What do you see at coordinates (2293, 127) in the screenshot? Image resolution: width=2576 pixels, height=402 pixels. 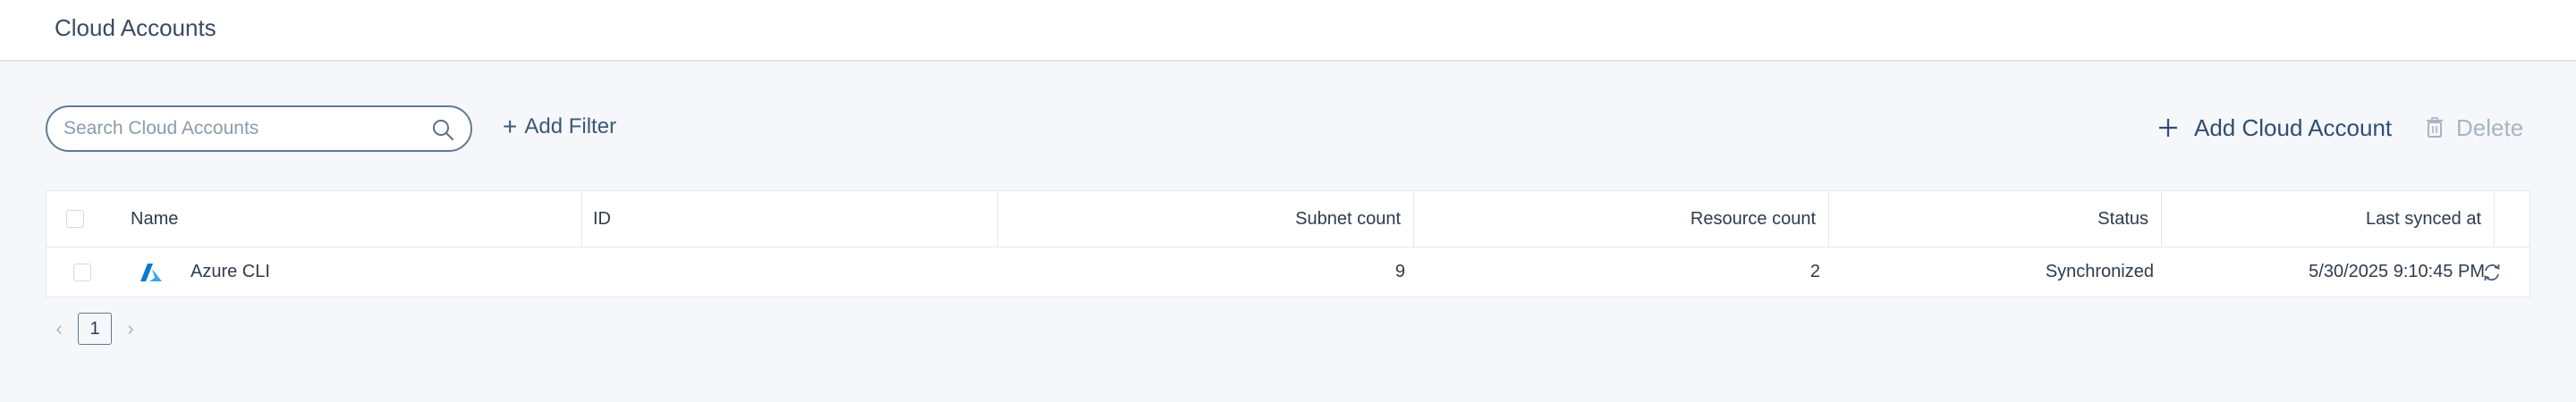 I see `add-cloud-account-label: Add Cloud Account` at bounding box center [2293, 127].